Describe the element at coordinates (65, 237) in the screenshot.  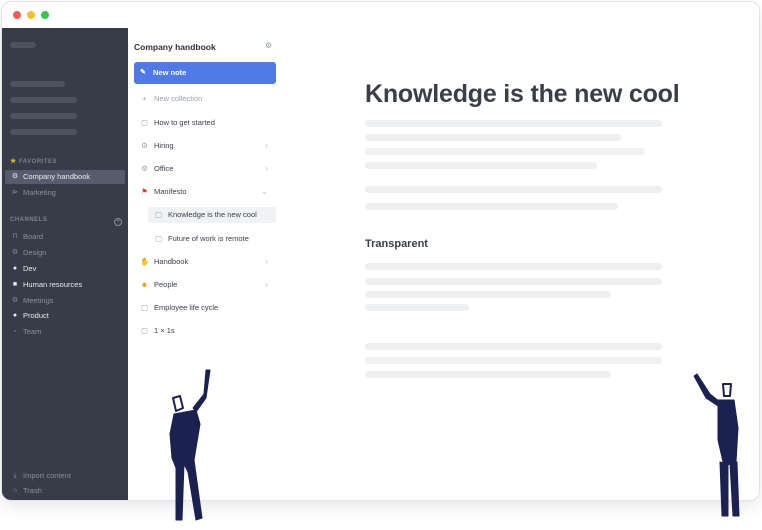
I see `sidebar-item-board: ⊓ Board` at that location.